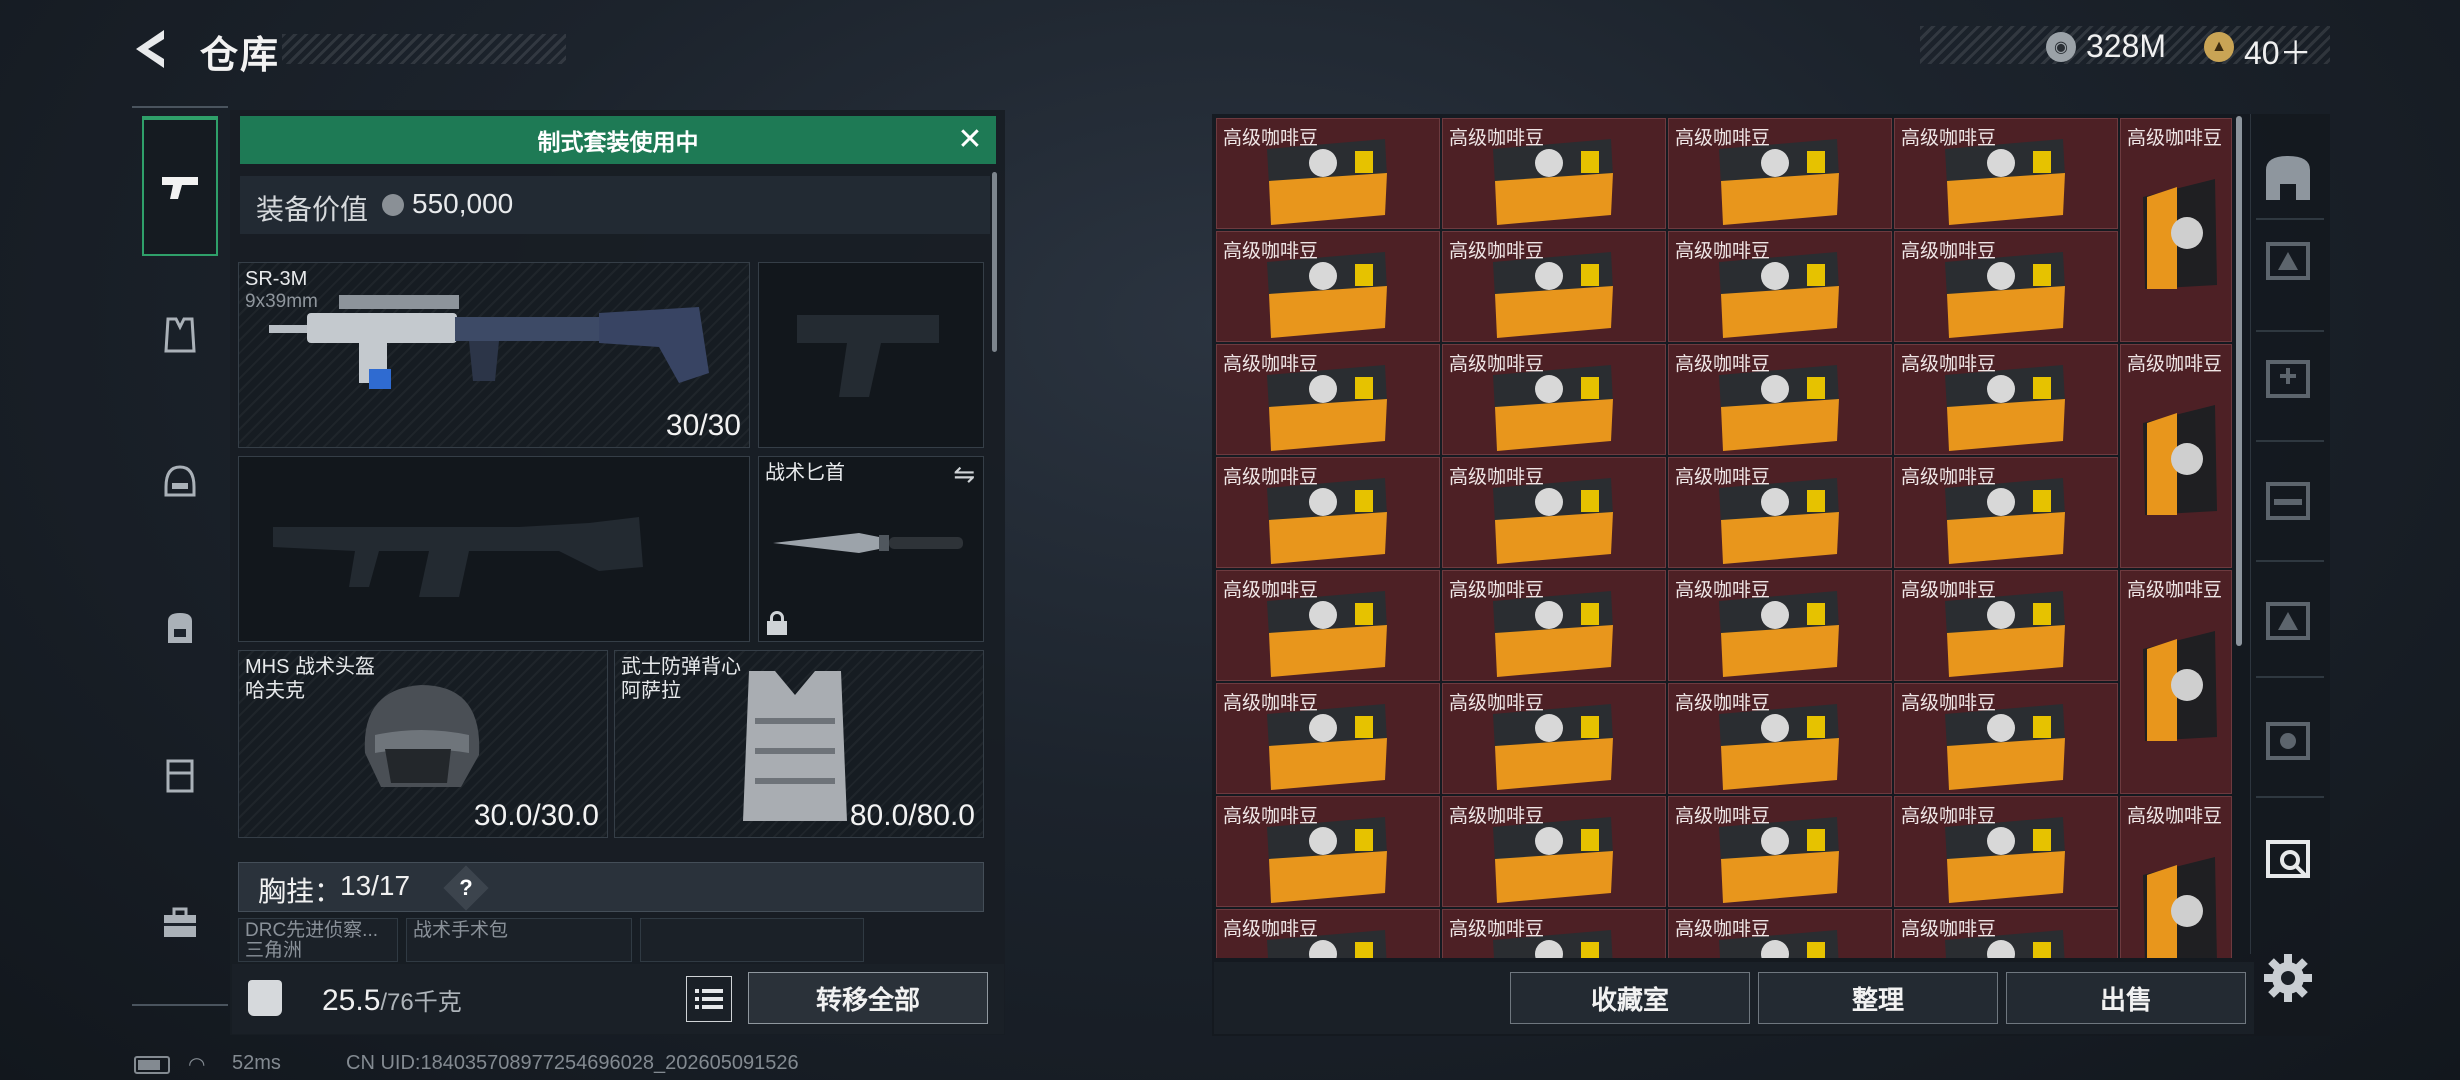  Describe the element at coordinates (2288, 500) in the screenshot. I see `stash-tab-3-icon` at that location.